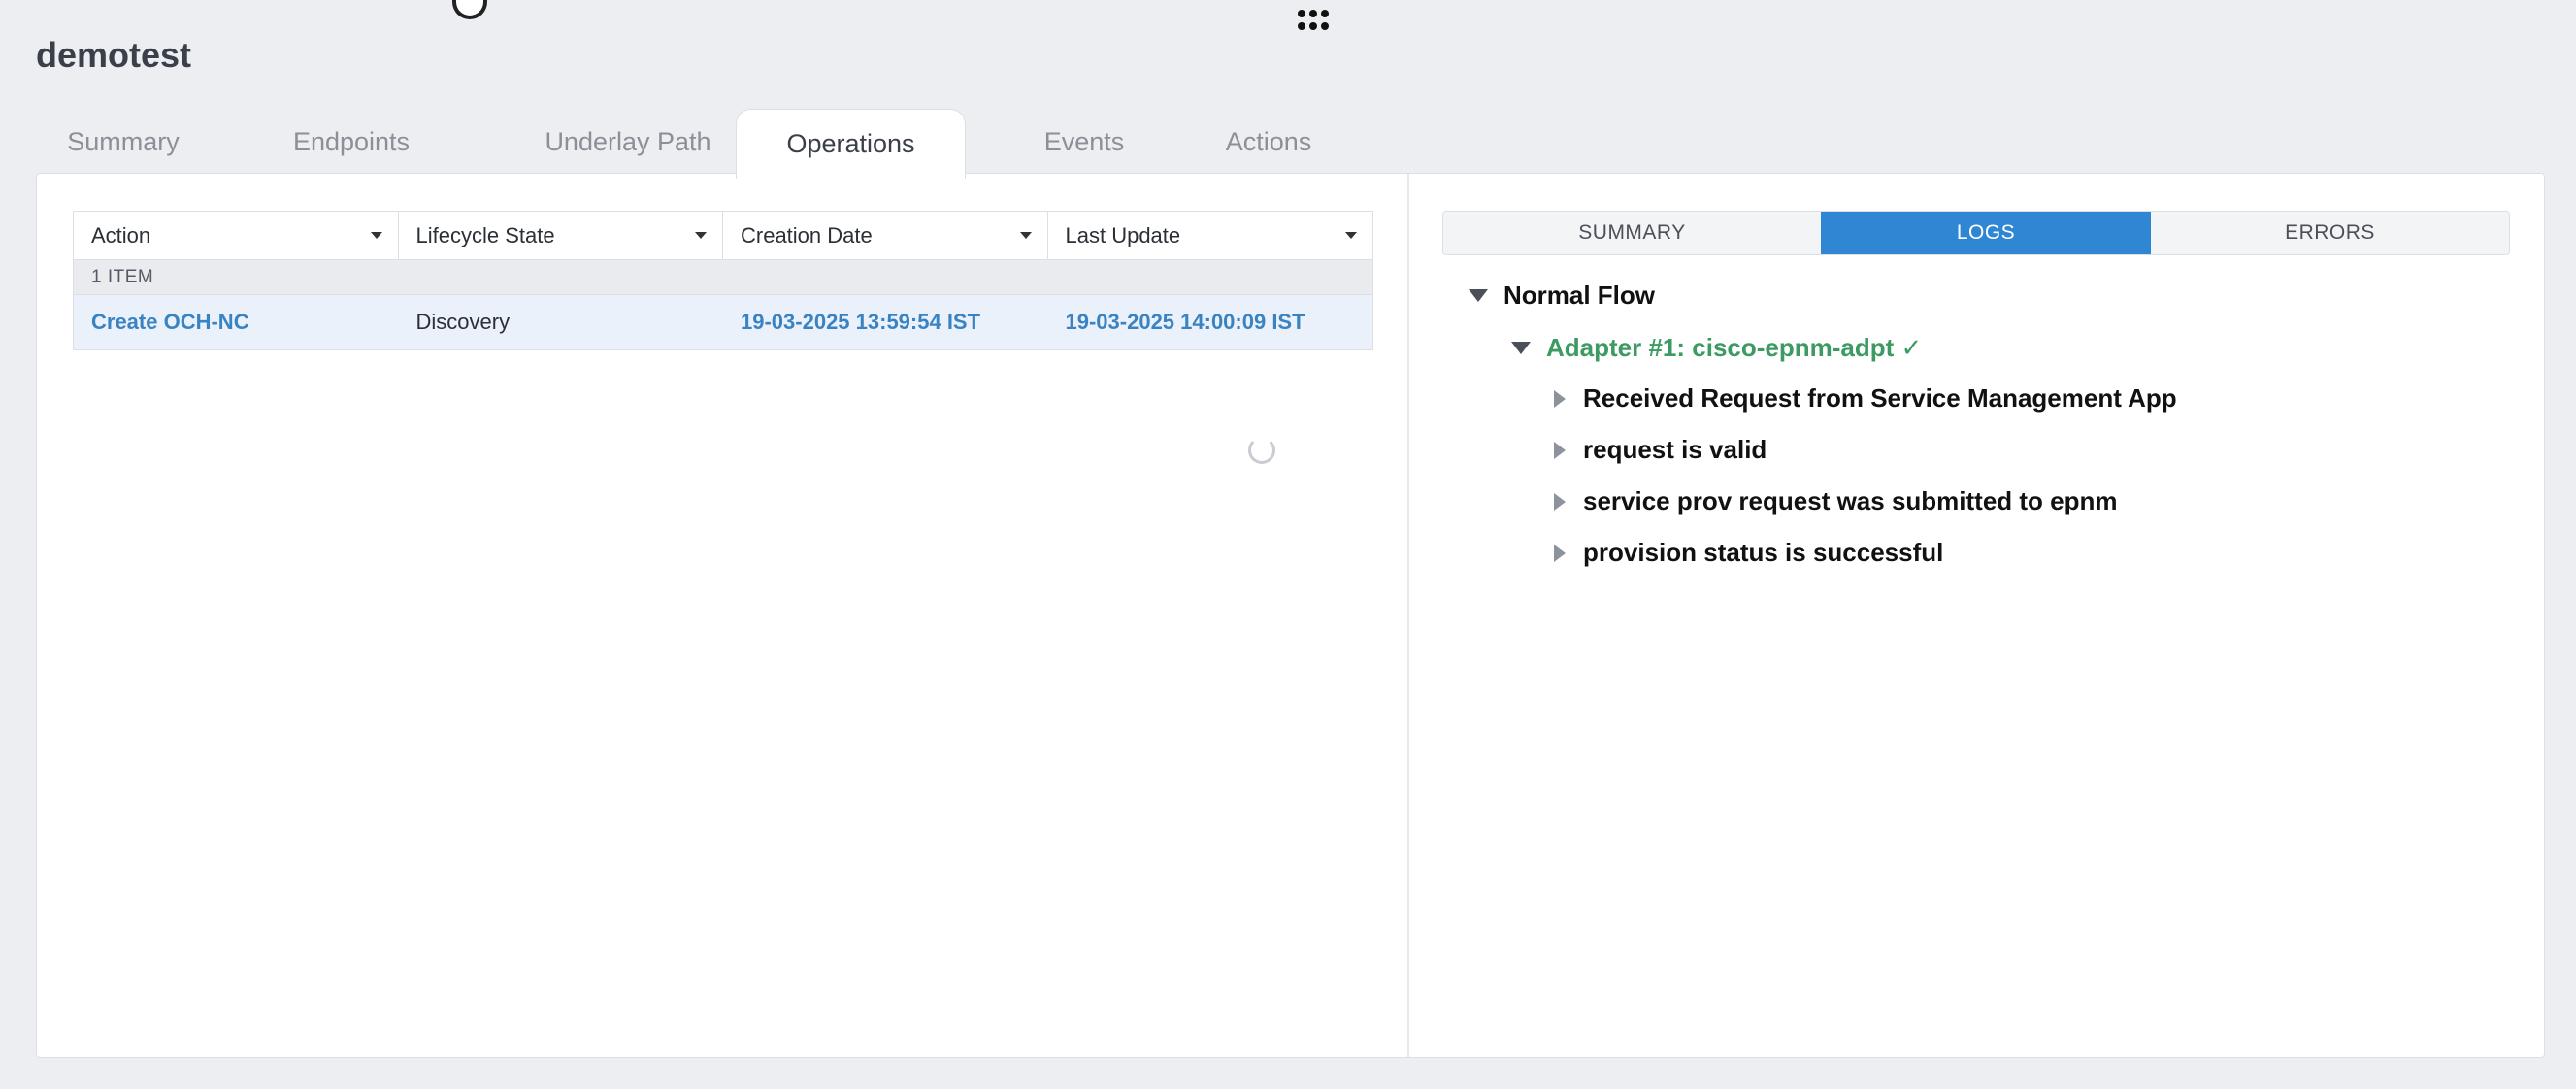  Describe the element at coordinates (1313, 20) in the screenshot. I see `app-grid-icon` at that location.